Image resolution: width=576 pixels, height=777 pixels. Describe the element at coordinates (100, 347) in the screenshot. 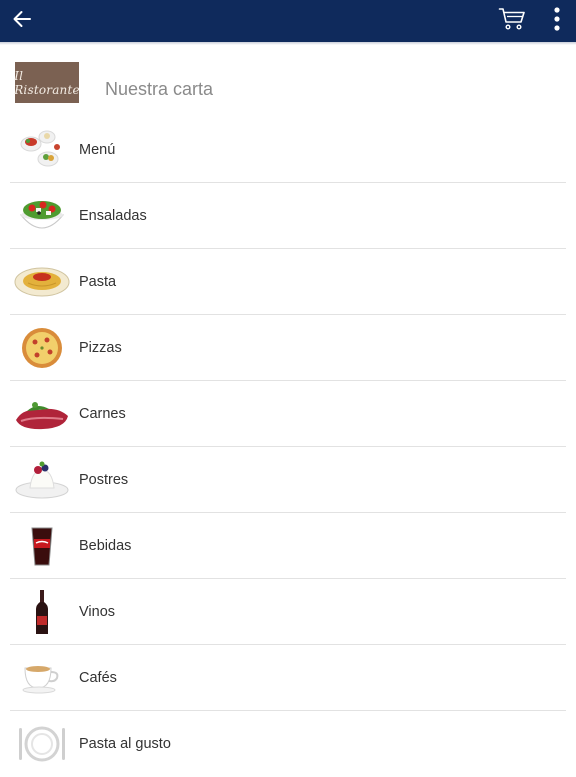

I see `menu-item-label: Pizzas` at that location.